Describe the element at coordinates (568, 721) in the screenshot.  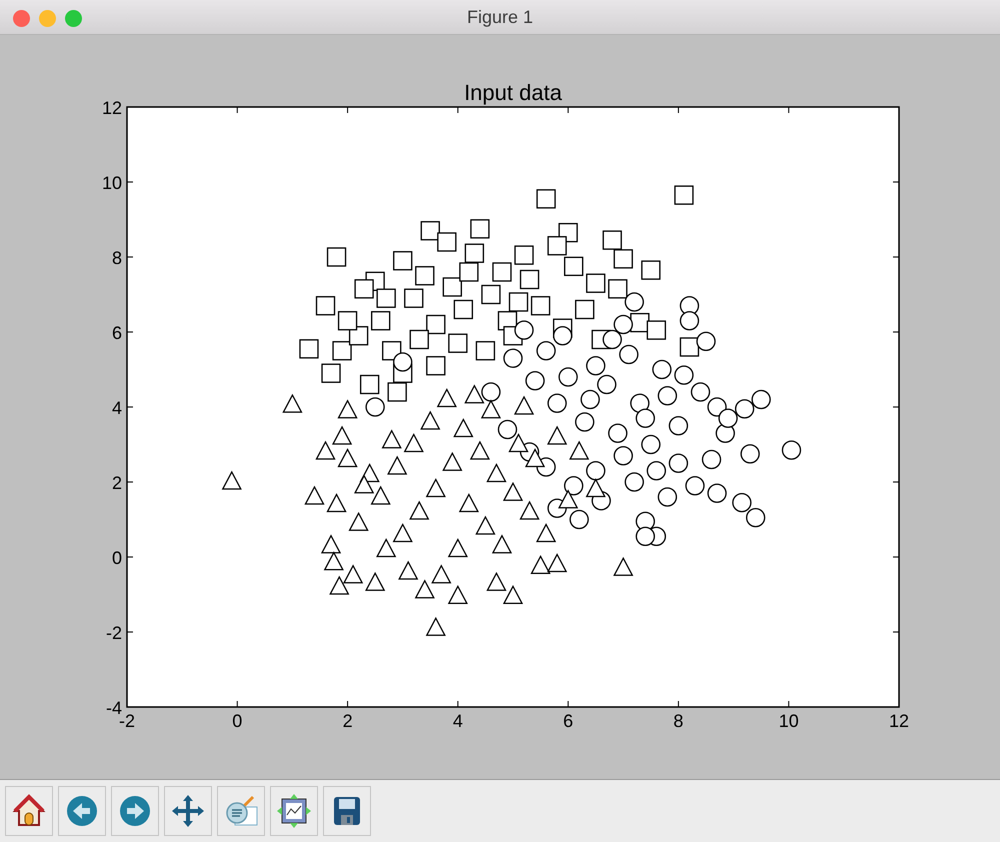
I see `x-tick-label: 6` at that location.